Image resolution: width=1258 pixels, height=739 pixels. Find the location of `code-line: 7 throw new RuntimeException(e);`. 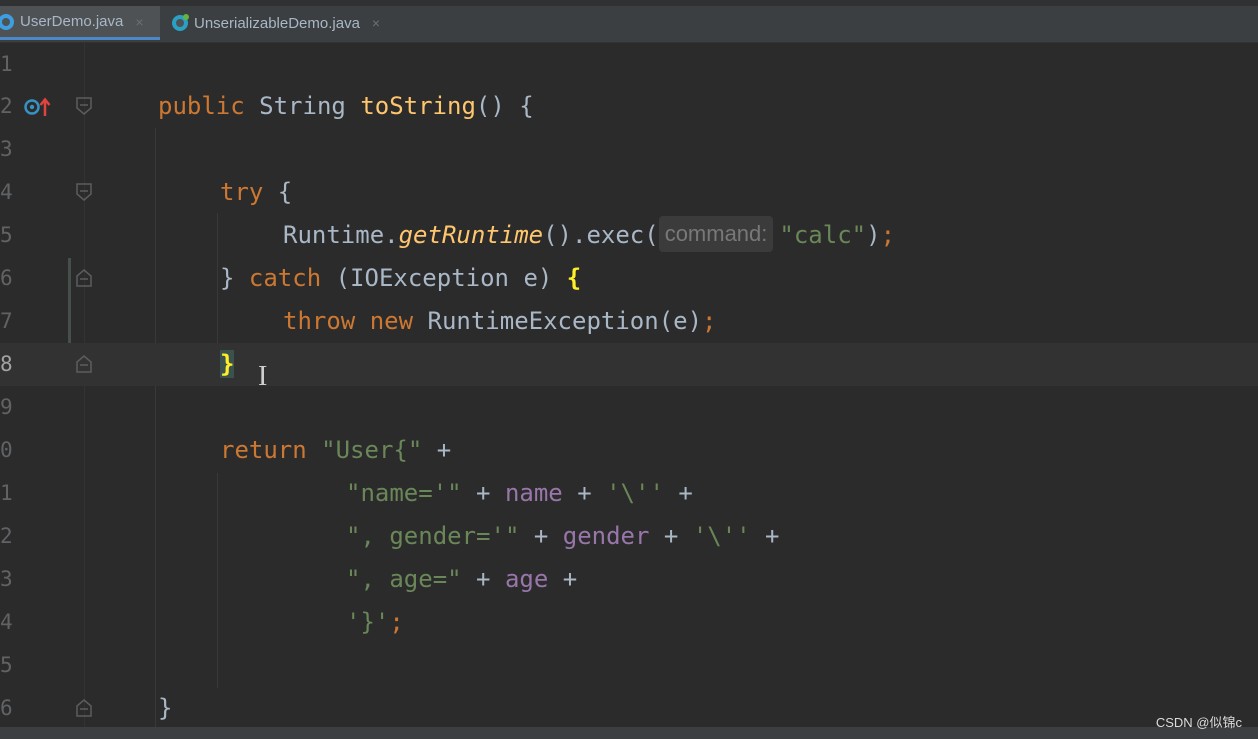

code-line: 7 throw new RuntimeException(e); is located at coordinates (629, 321).